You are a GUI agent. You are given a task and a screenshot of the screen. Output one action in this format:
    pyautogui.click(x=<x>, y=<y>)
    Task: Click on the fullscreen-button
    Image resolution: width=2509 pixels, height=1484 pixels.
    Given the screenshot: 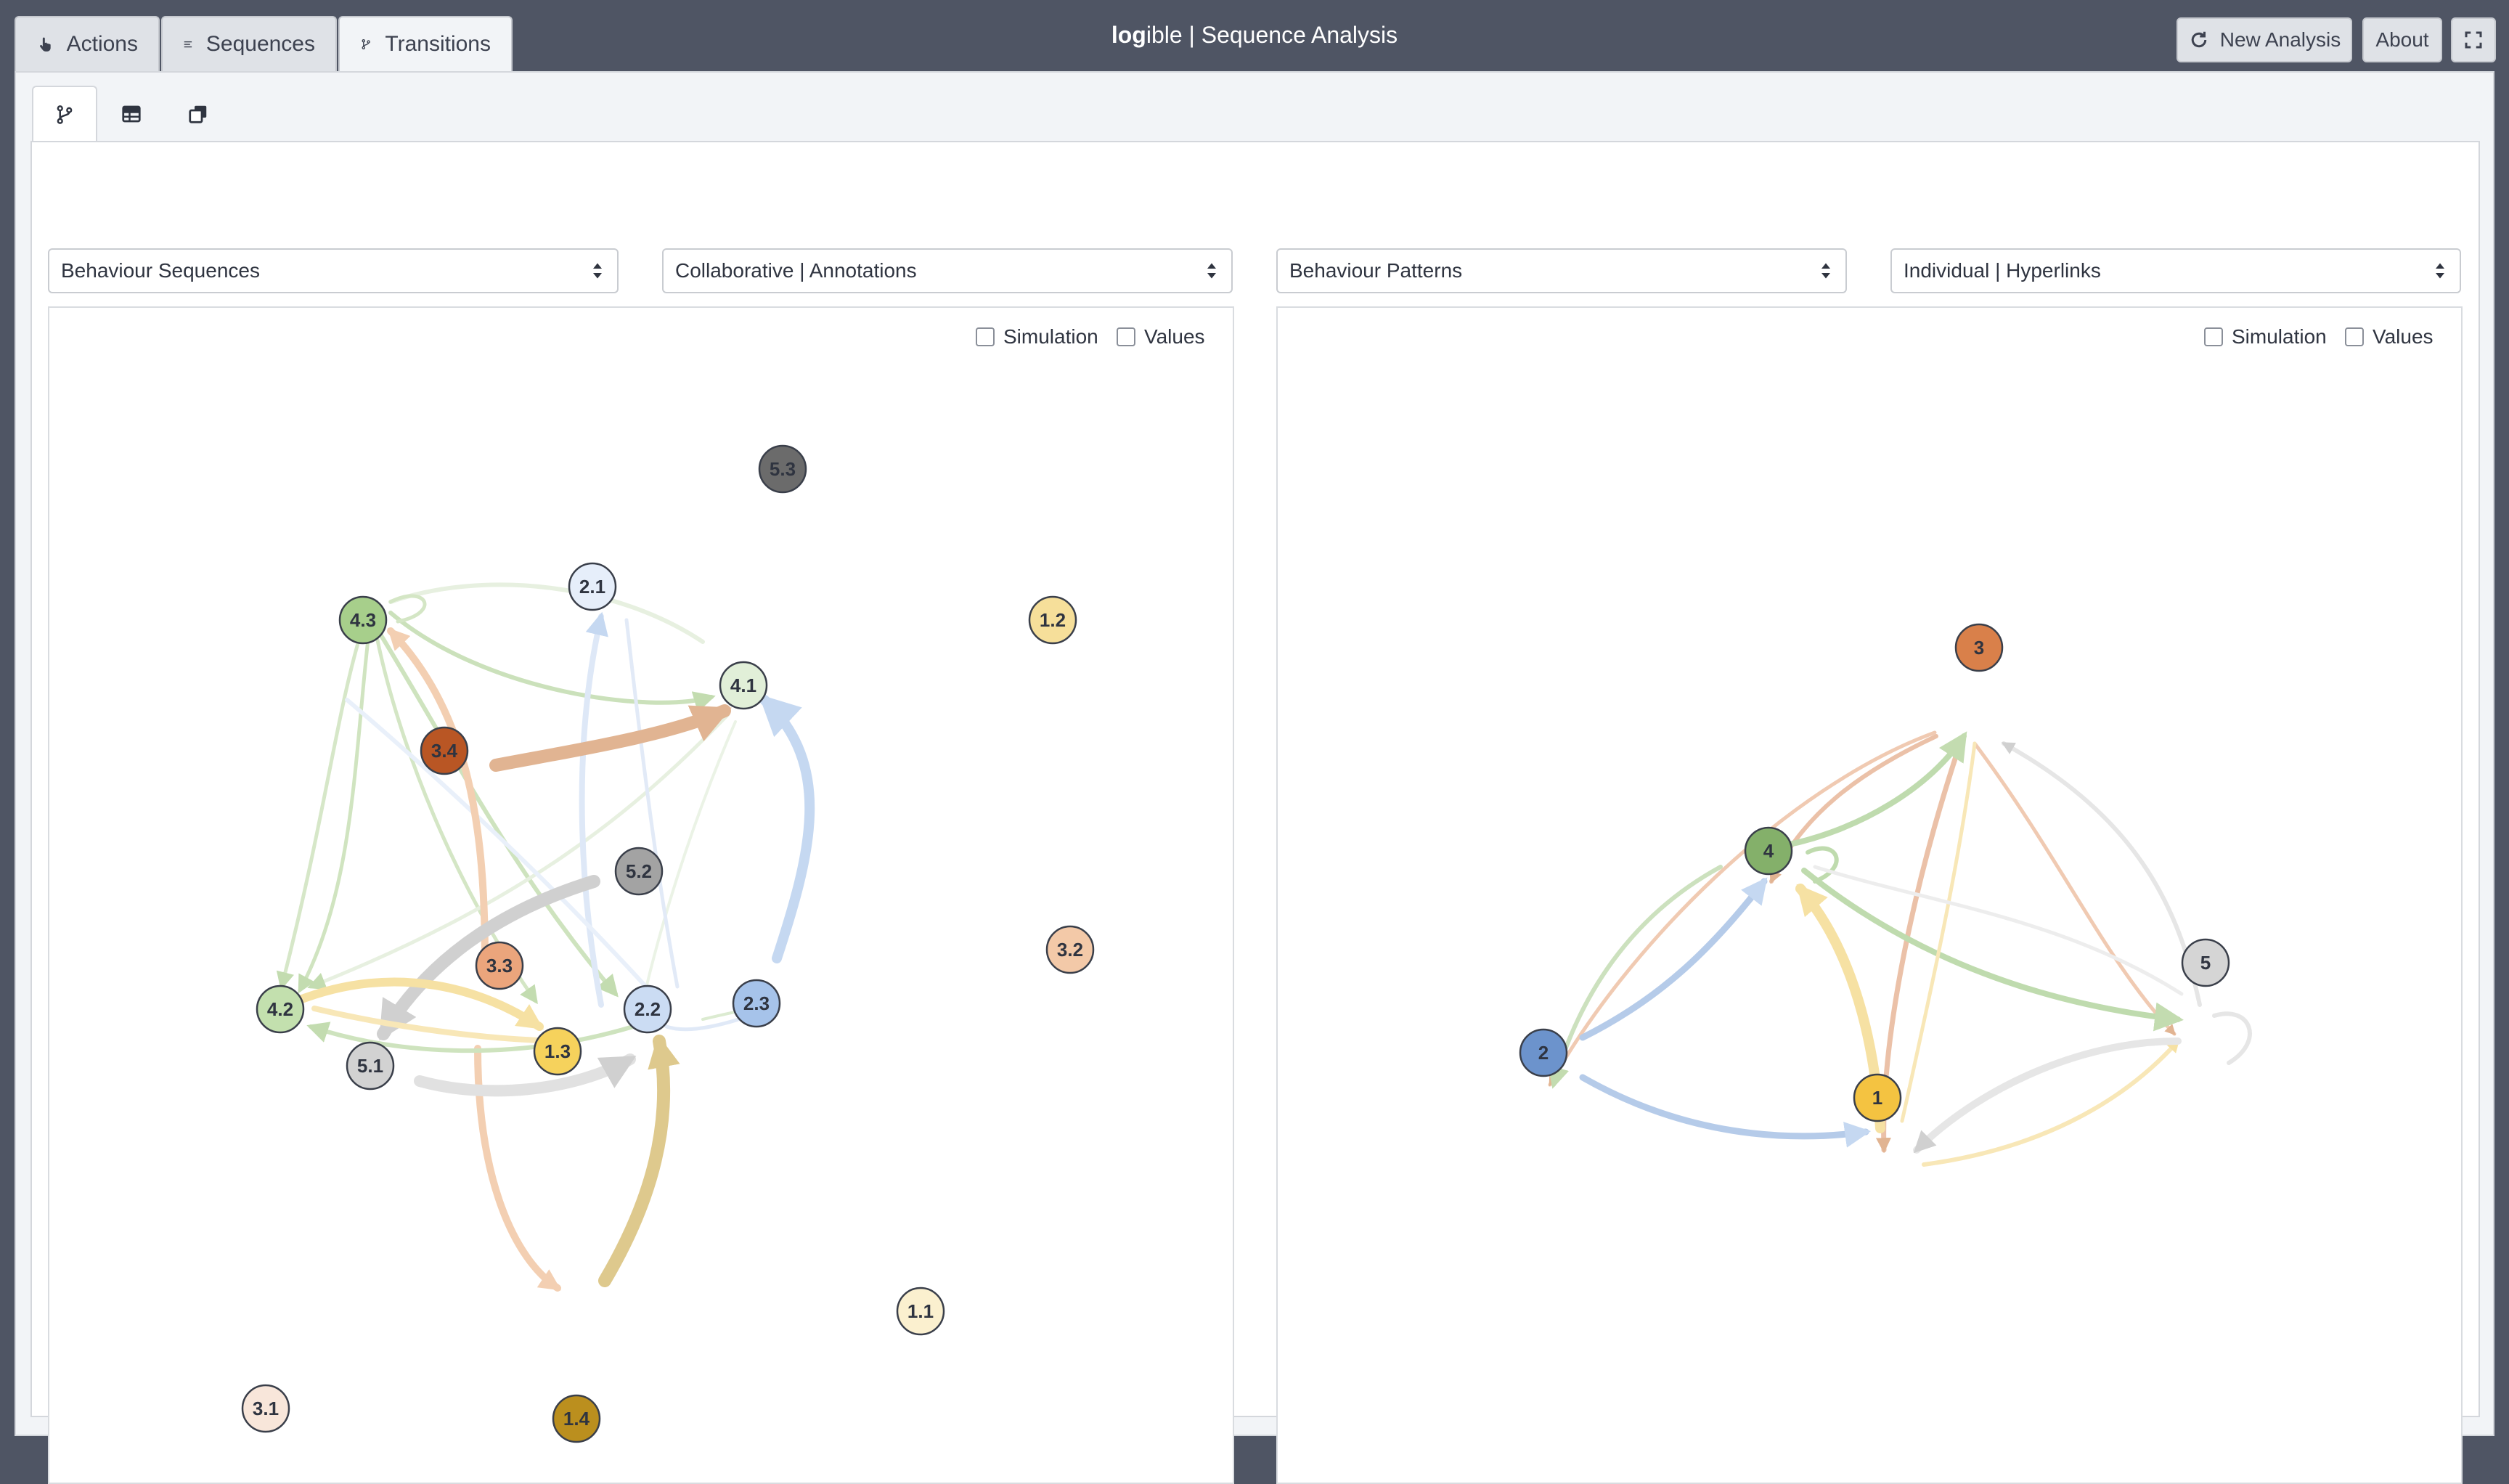 What is the action you would take?
    pyautogui.click(x=2473, y=39)
    